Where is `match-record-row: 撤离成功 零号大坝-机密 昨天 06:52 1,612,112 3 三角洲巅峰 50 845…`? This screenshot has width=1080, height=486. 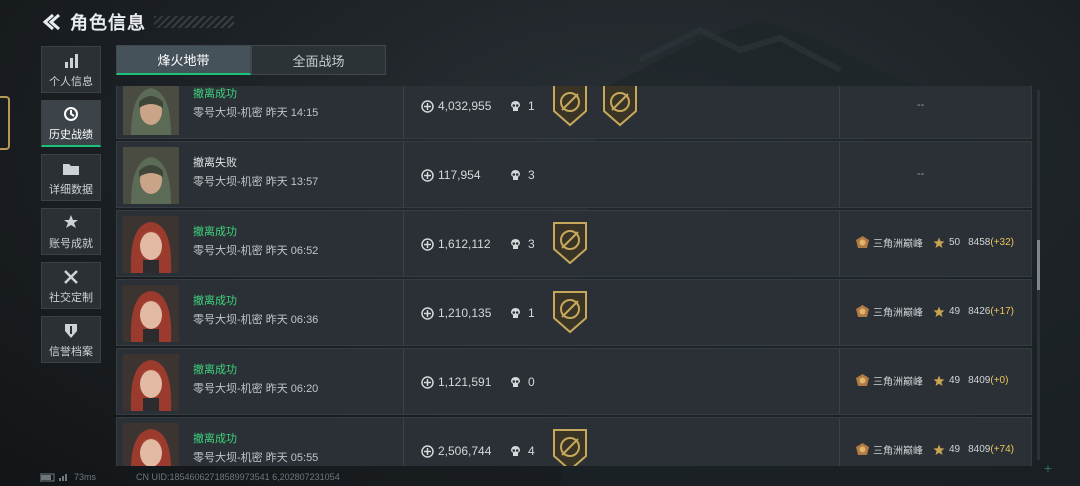
match-record-row: 撤离成功 零号大坝-机密 昨天 06:52 1,612,112 3 三角洲巅峰 50 845… is located at coordinates (574, 243).